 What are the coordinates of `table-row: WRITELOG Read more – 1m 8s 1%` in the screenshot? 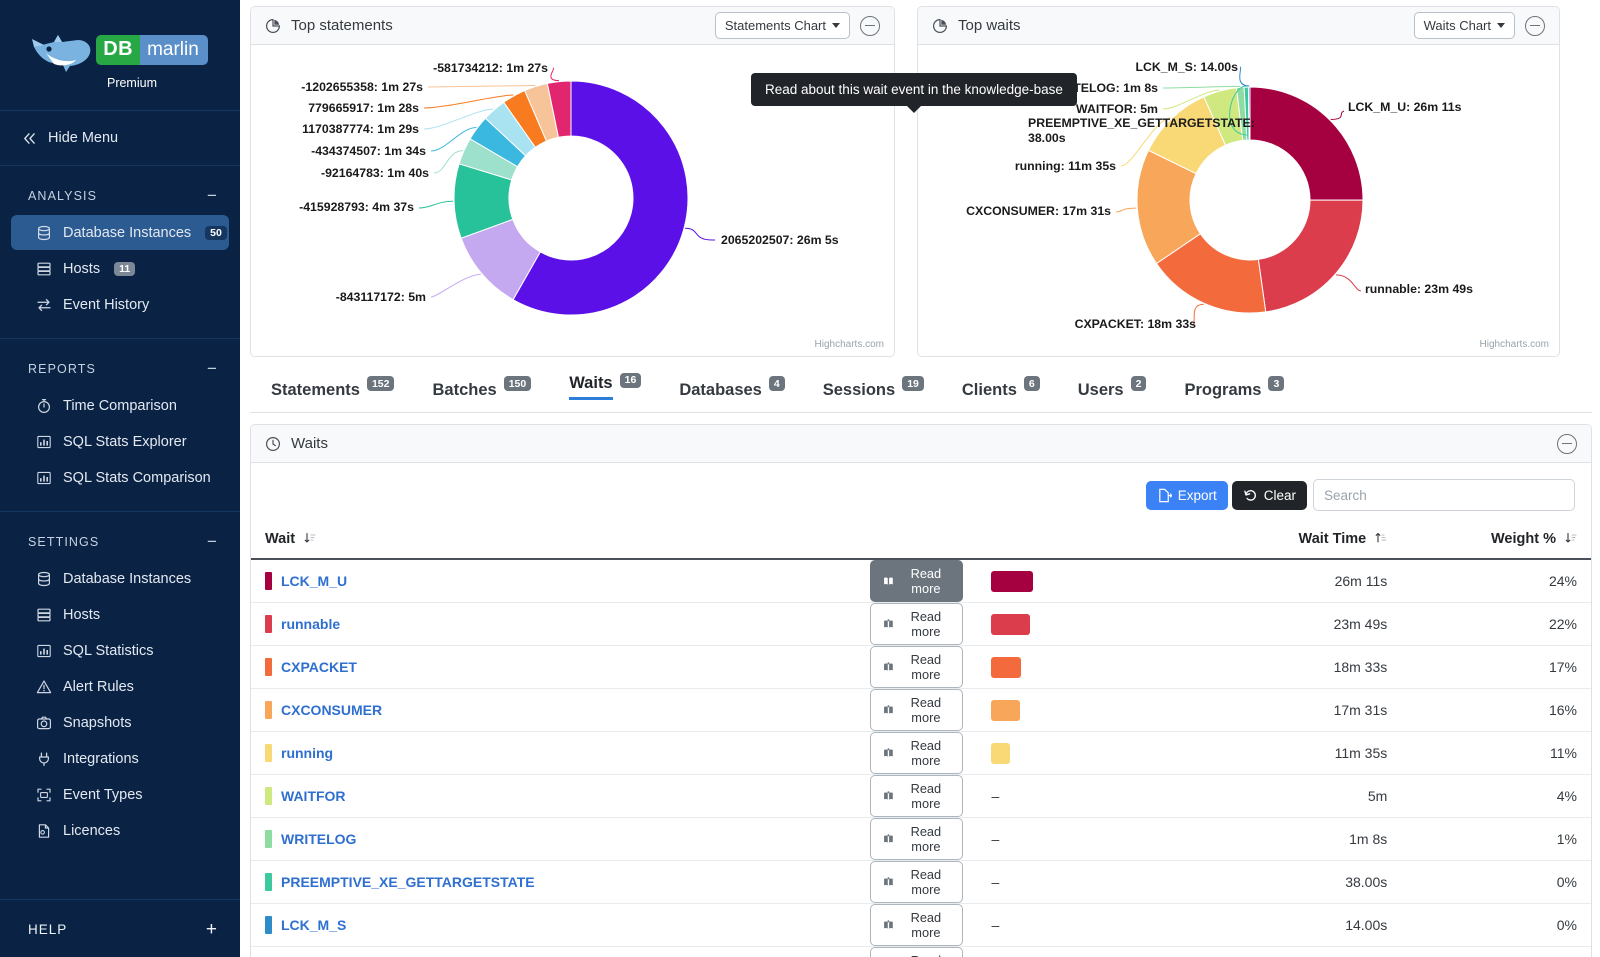 It's located at (921, 839).